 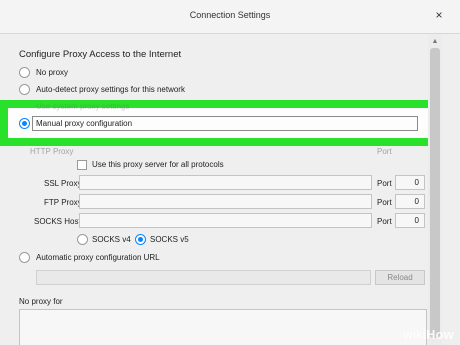 I want to click on ftp-proxy-label: FTP Proxy, so click(x=63, y=202).